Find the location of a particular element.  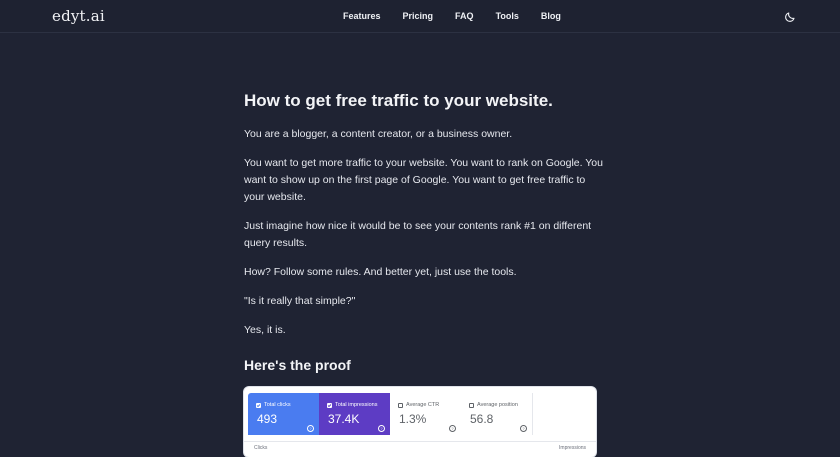

metric-label: Average CTR is located at coordinates (423, 405).